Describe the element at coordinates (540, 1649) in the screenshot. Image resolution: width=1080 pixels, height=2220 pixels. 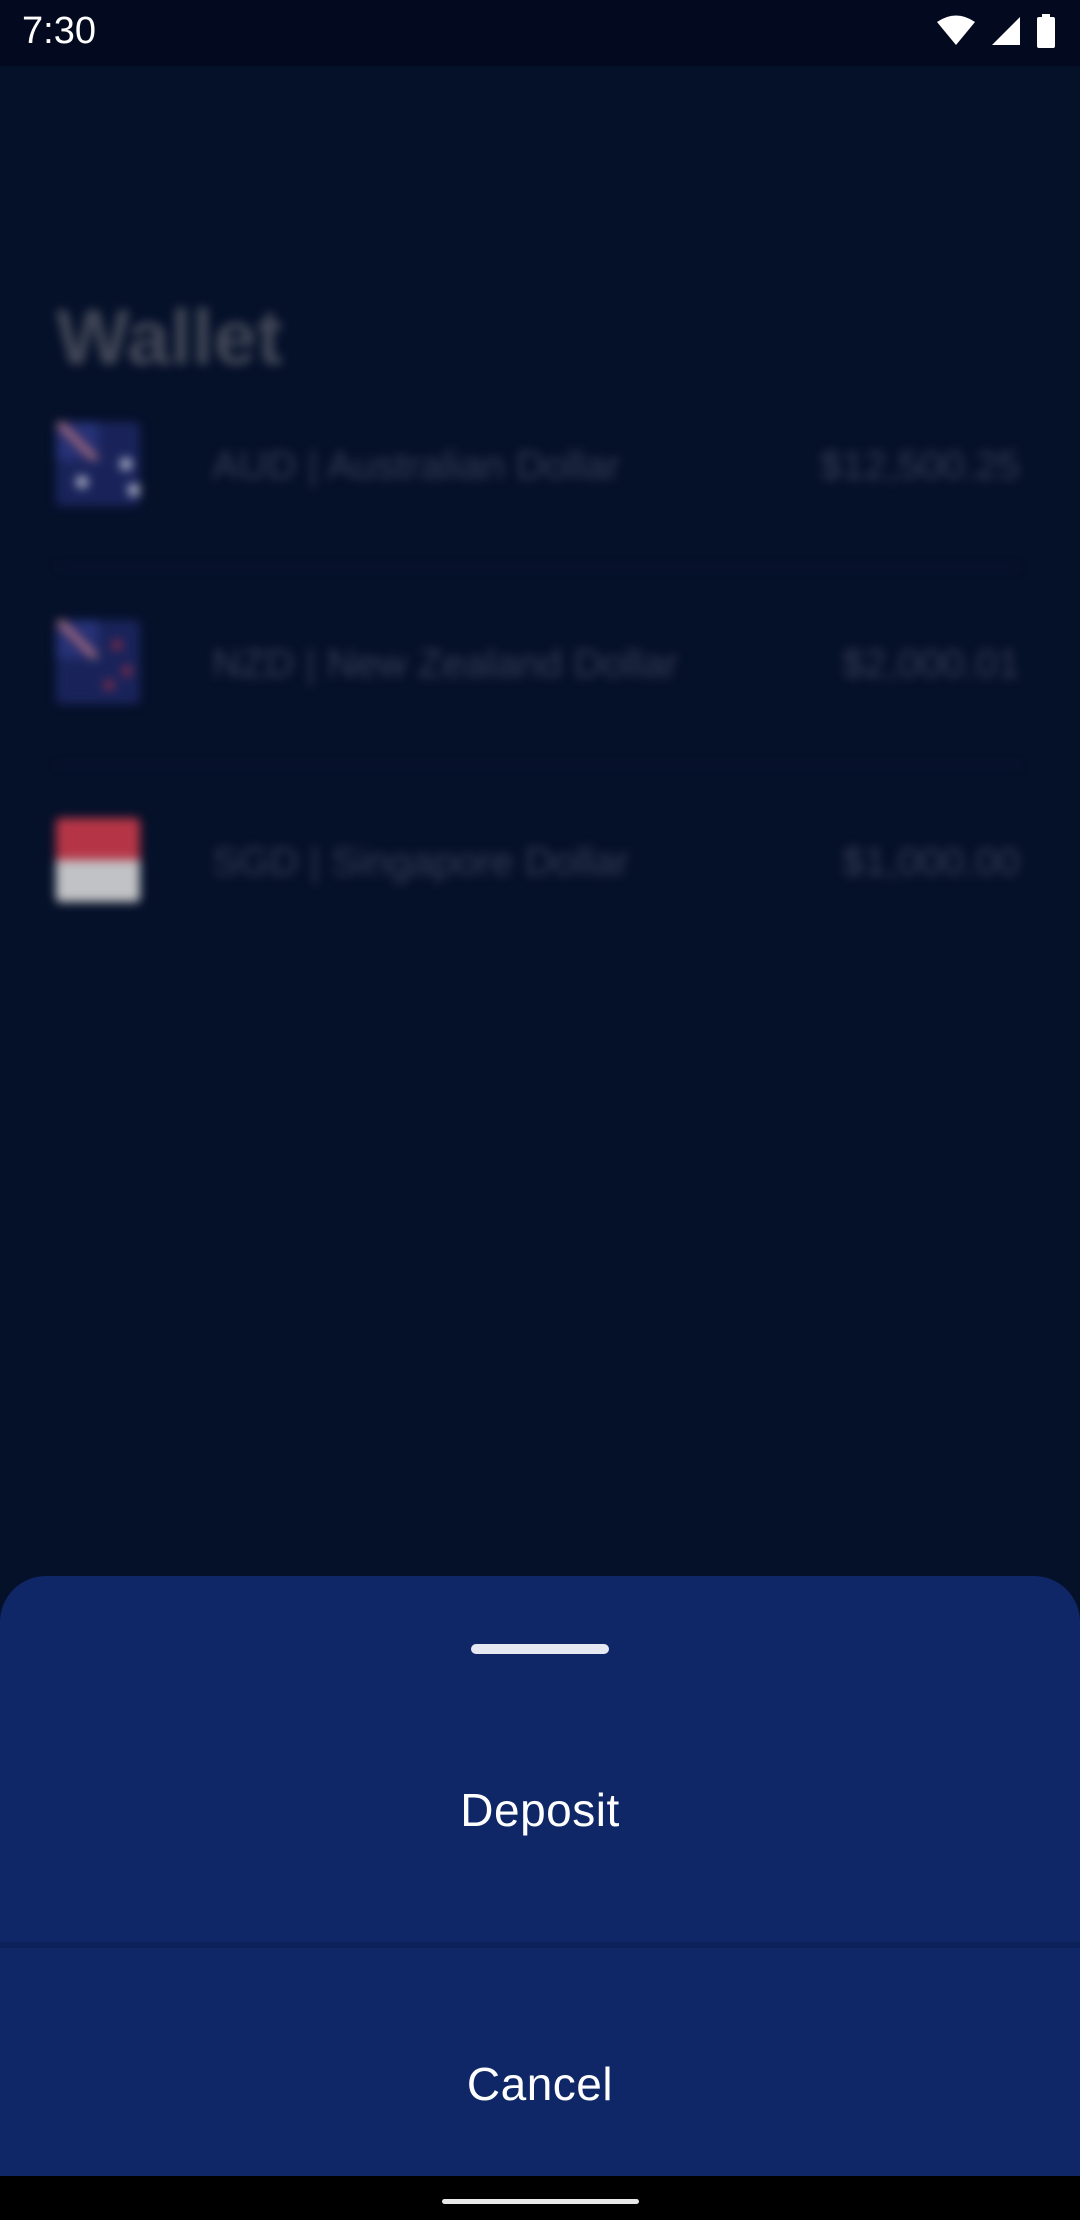
I see `drag-handle` at that location.